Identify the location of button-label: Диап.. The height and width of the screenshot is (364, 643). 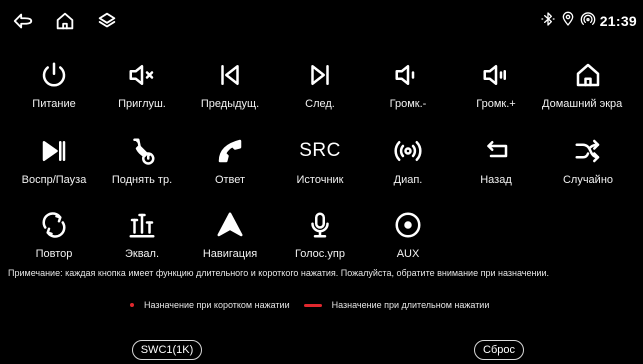
(408, 180).